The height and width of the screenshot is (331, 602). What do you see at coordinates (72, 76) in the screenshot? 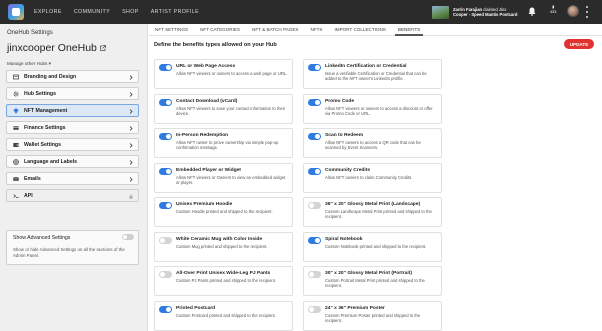
I see `sidebar-item-branding: Branding and Design` at bounding box center [72, 76].